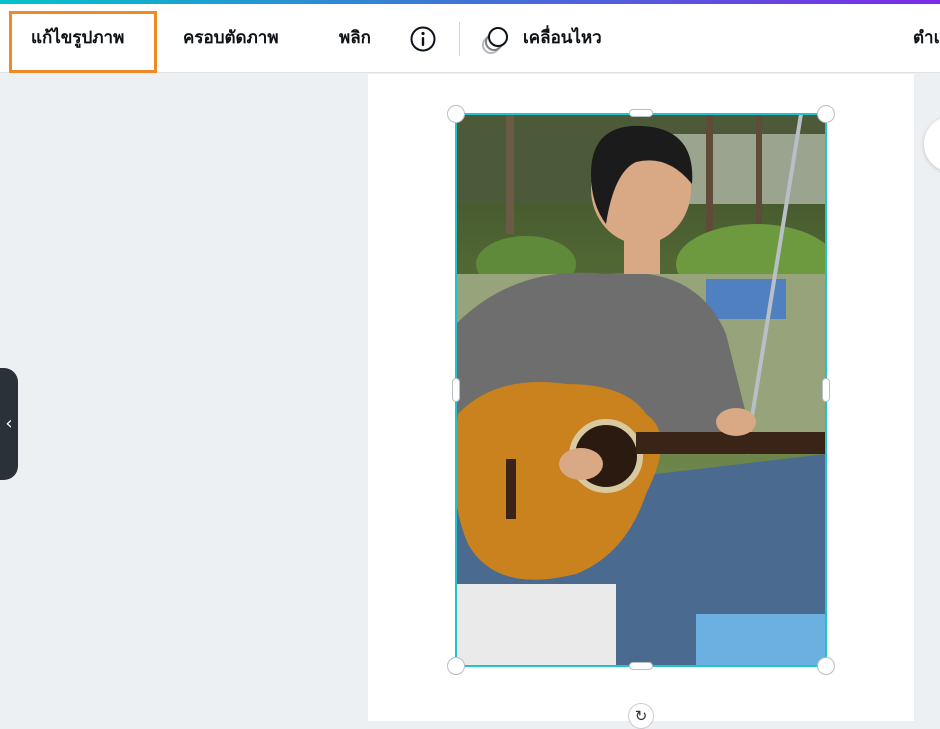  Describe the element at coordinates (231, 38) in the screenshot. I see `crop-image-button: ครอบตัดภาพ` at that location.